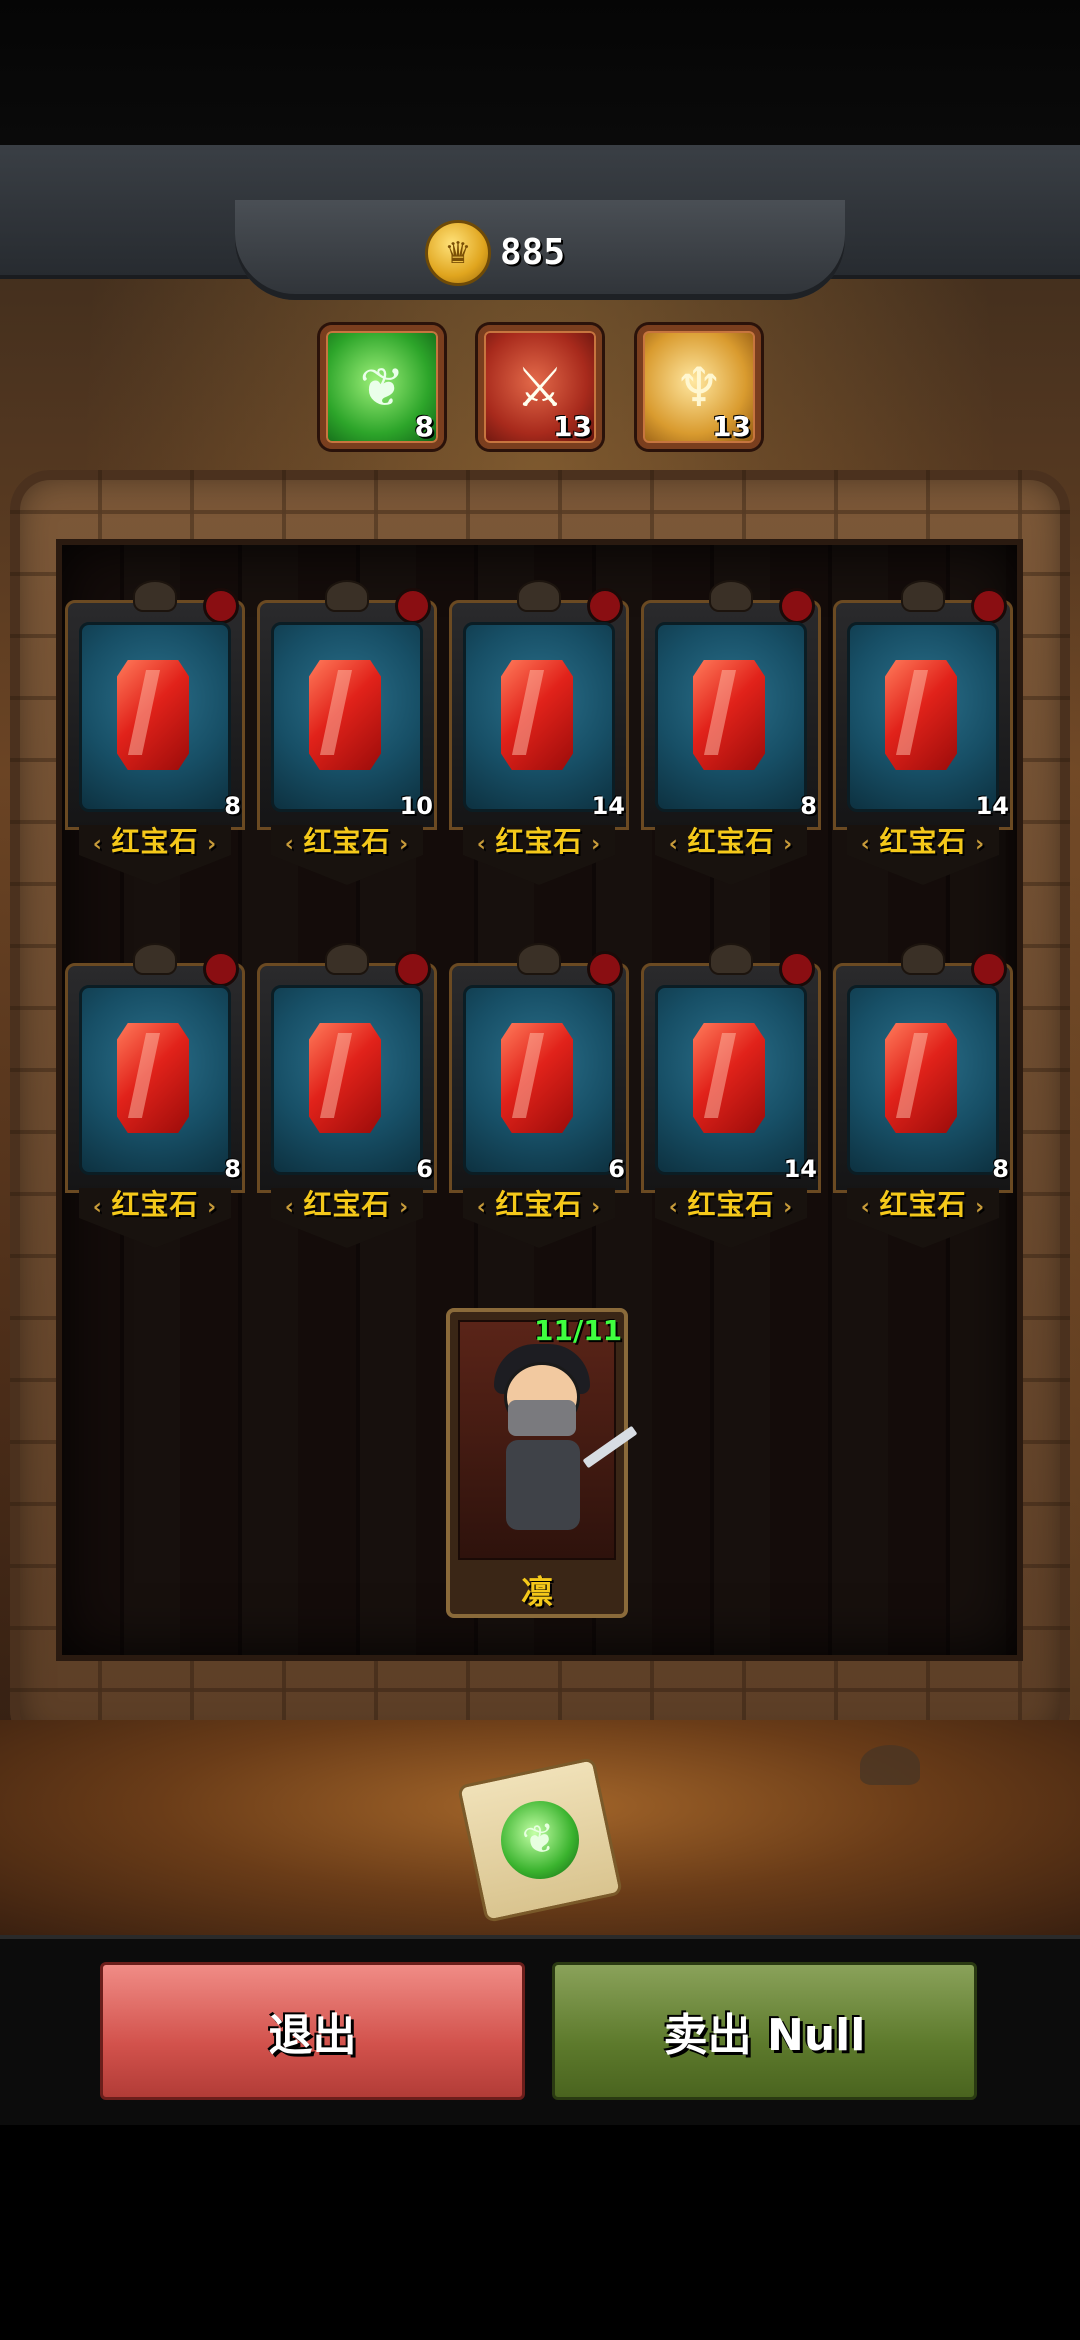  I want to click on hero-level: 11/11, so click(578, 1330).